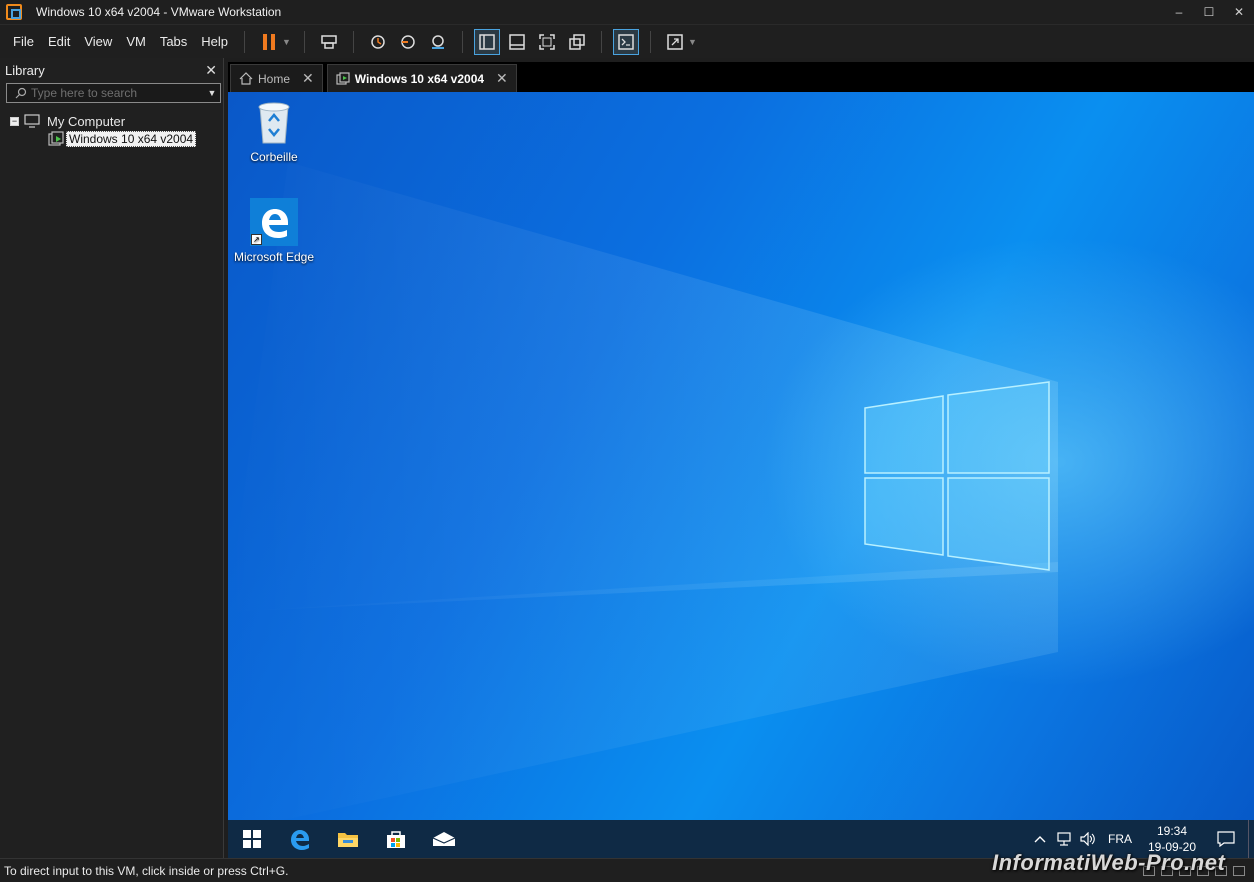 Image resolution: width=1254 pixels, height=882 pixels. I want to click on volume-icon, so click(1088, 839).